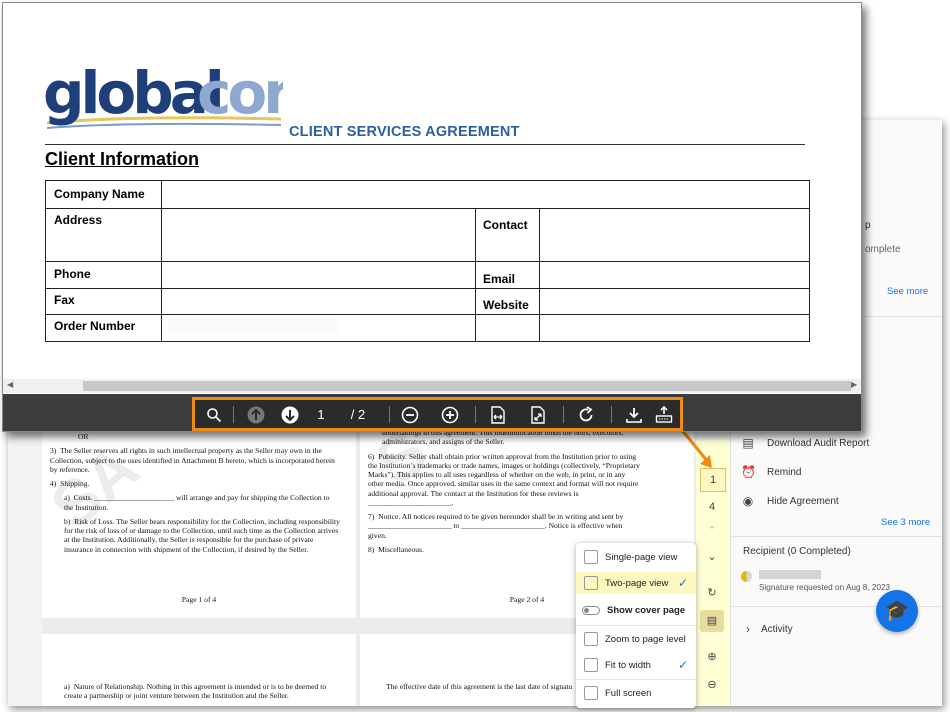 The width and height of the screenshot is (950, 712). Describe the element at coordinates (253, 326) in the screenshot. I see `redacted-order-number` at that location.